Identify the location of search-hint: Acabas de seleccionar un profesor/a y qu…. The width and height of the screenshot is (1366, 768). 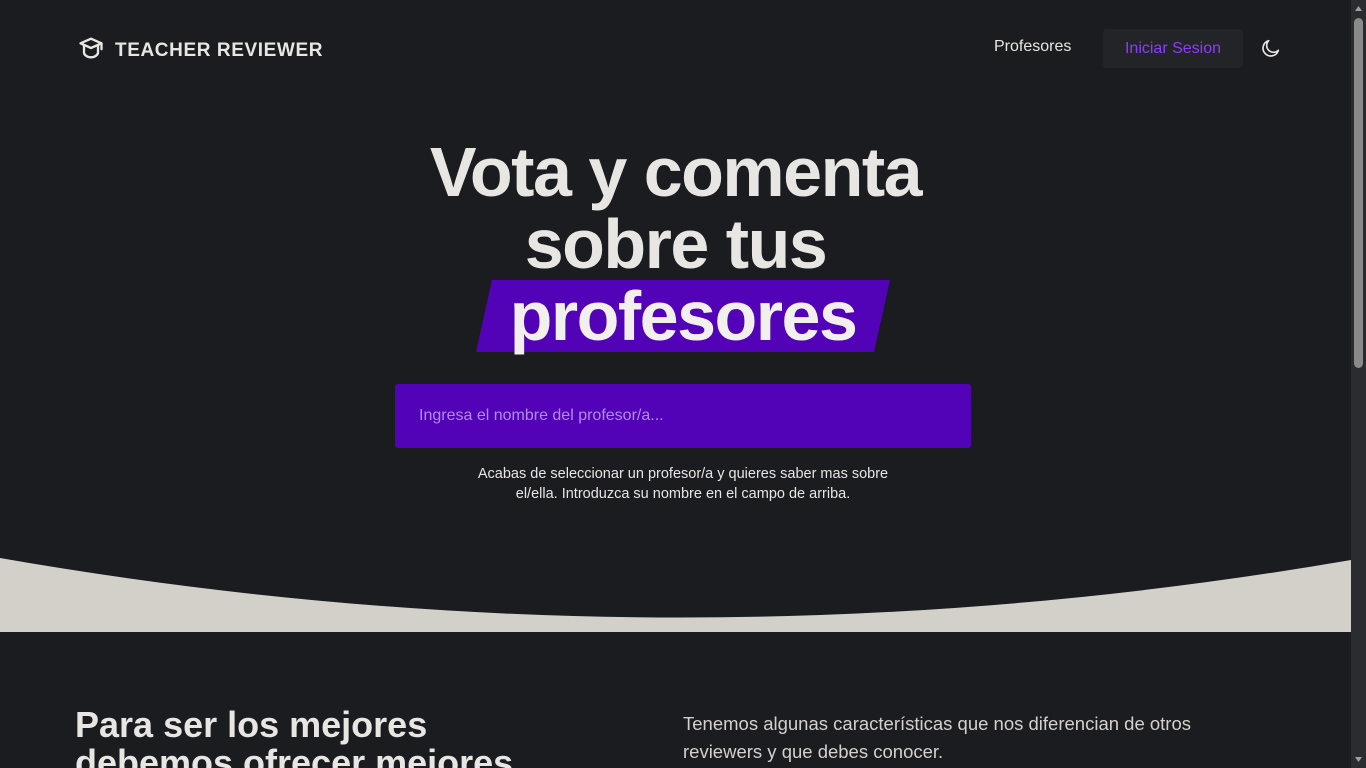
(683, 484).